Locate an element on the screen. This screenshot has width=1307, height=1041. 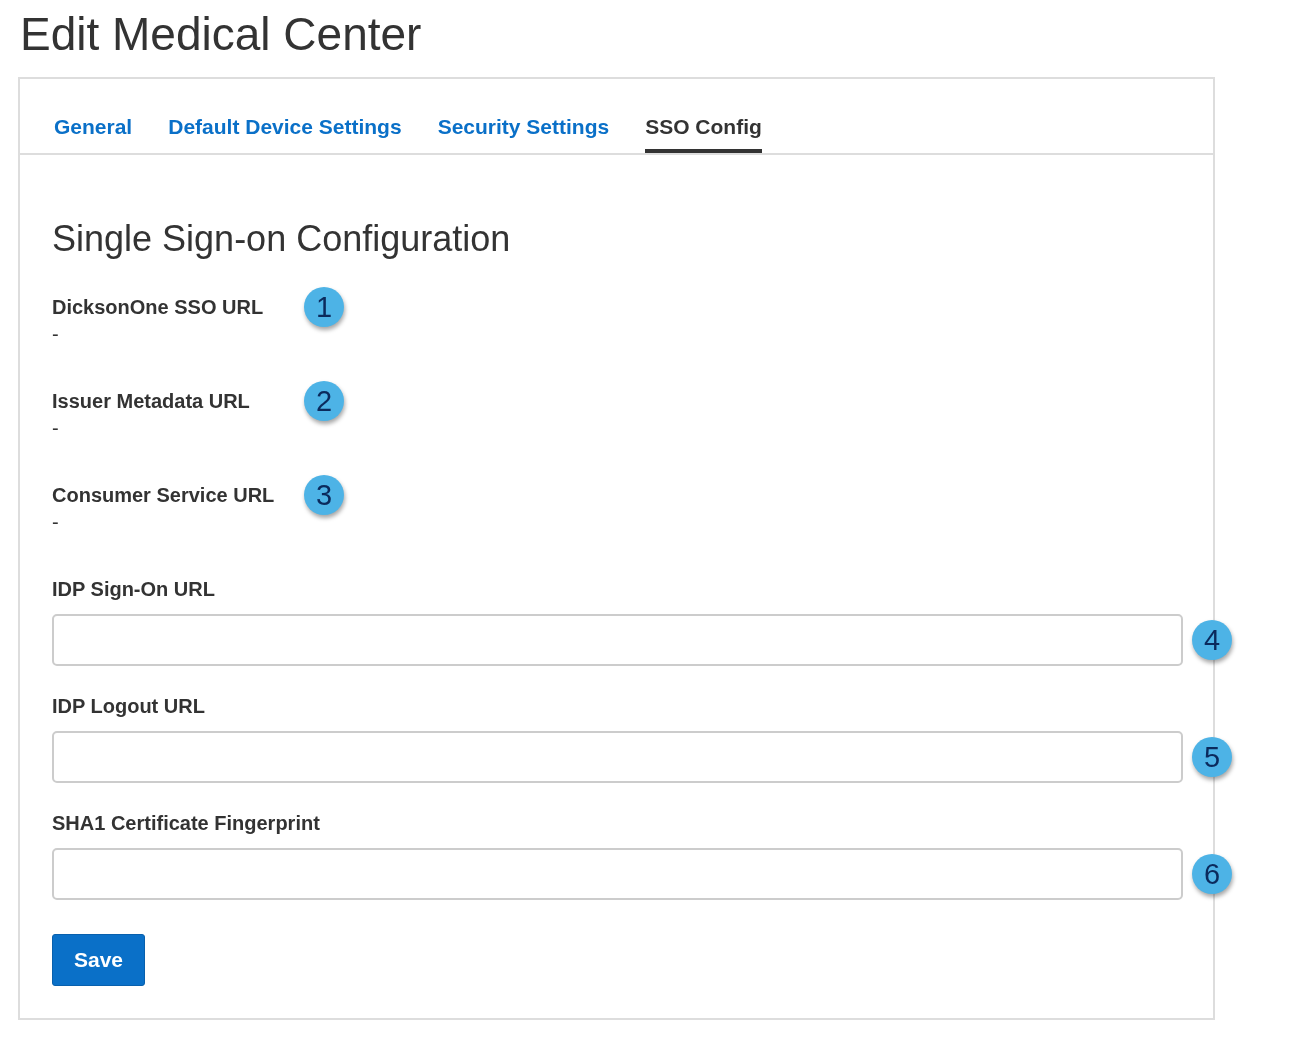
callout-badge: 1 is located at coordinates (324, 307).